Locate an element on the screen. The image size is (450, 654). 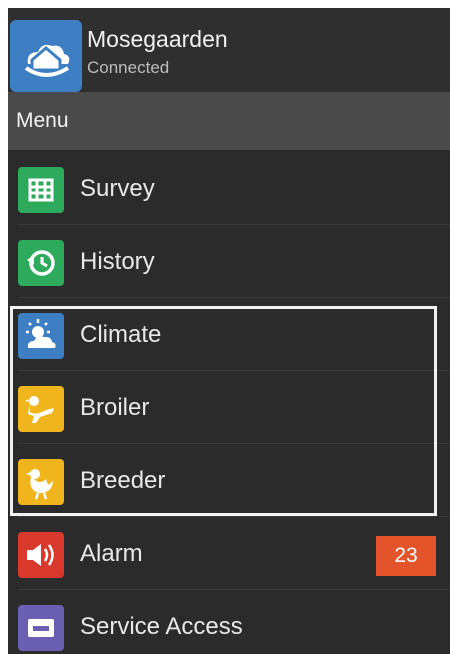
connection-status: Connected is located at coordinates (128, 67).